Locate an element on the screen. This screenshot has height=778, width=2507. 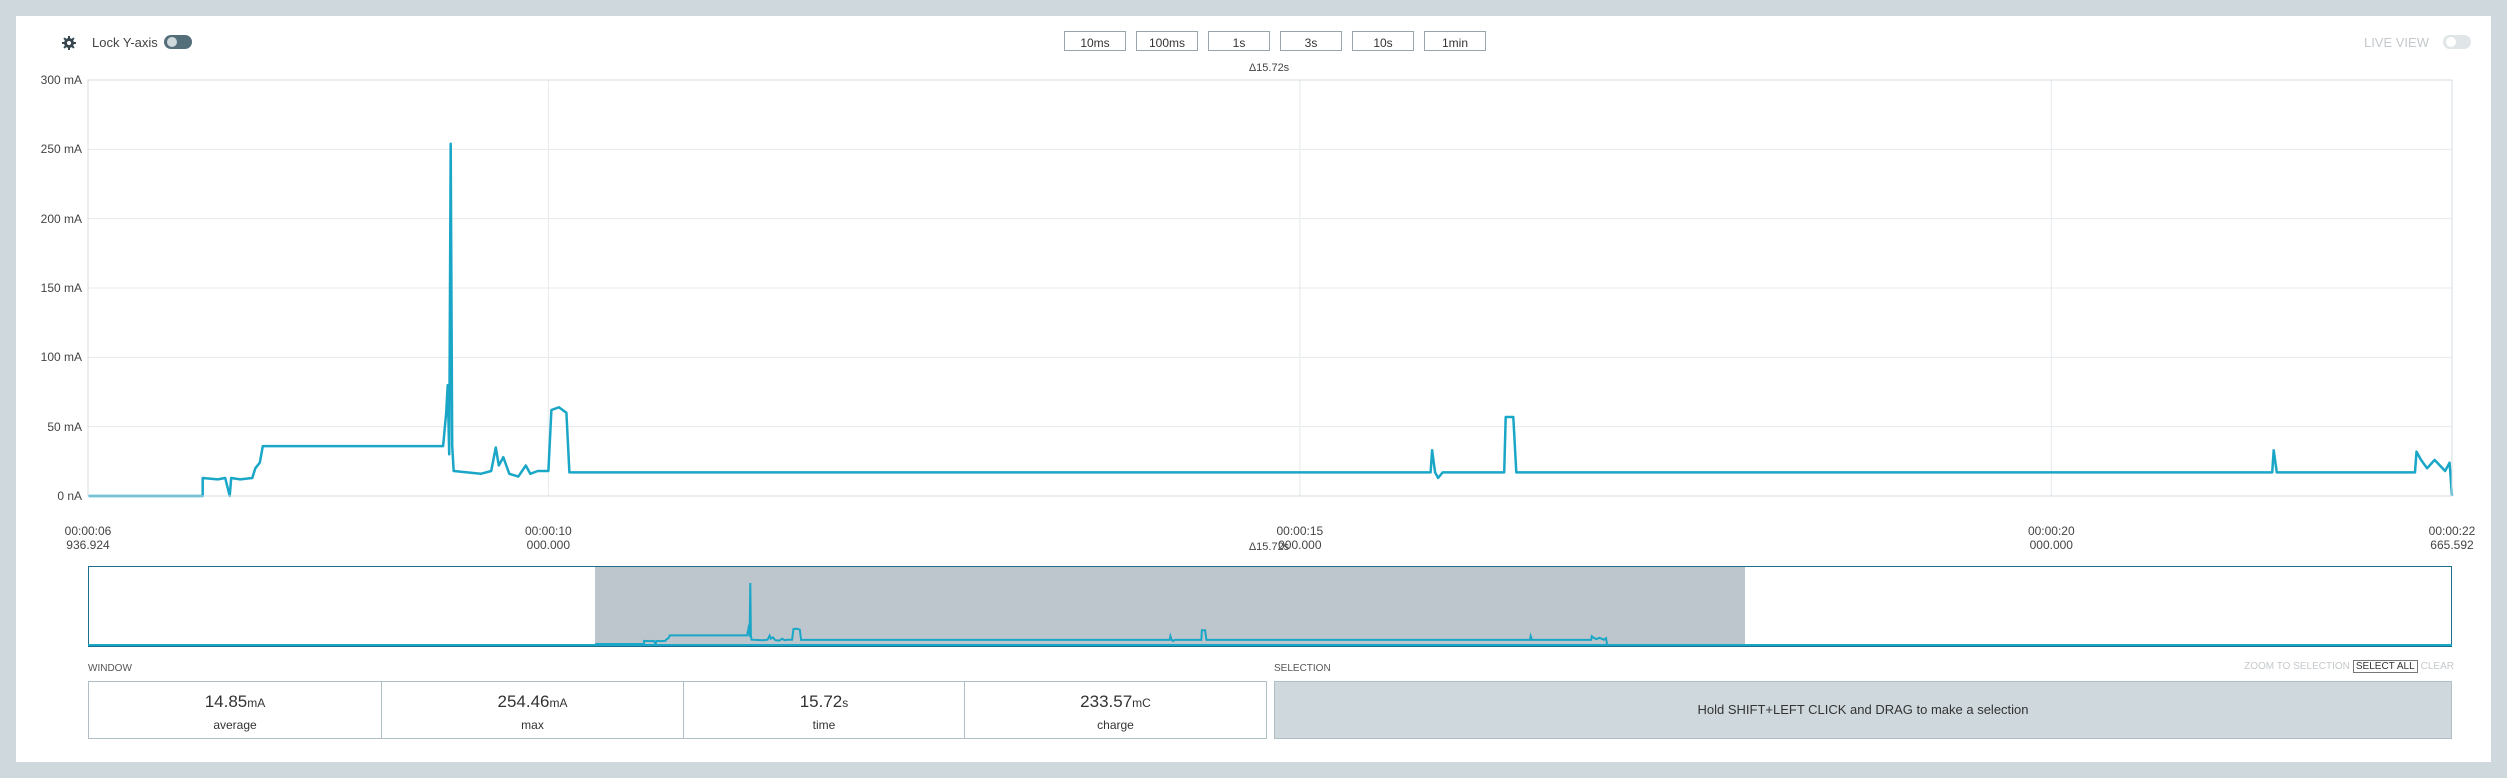
selection-section-label: SELECTION is located at coordinates (1302, 668).